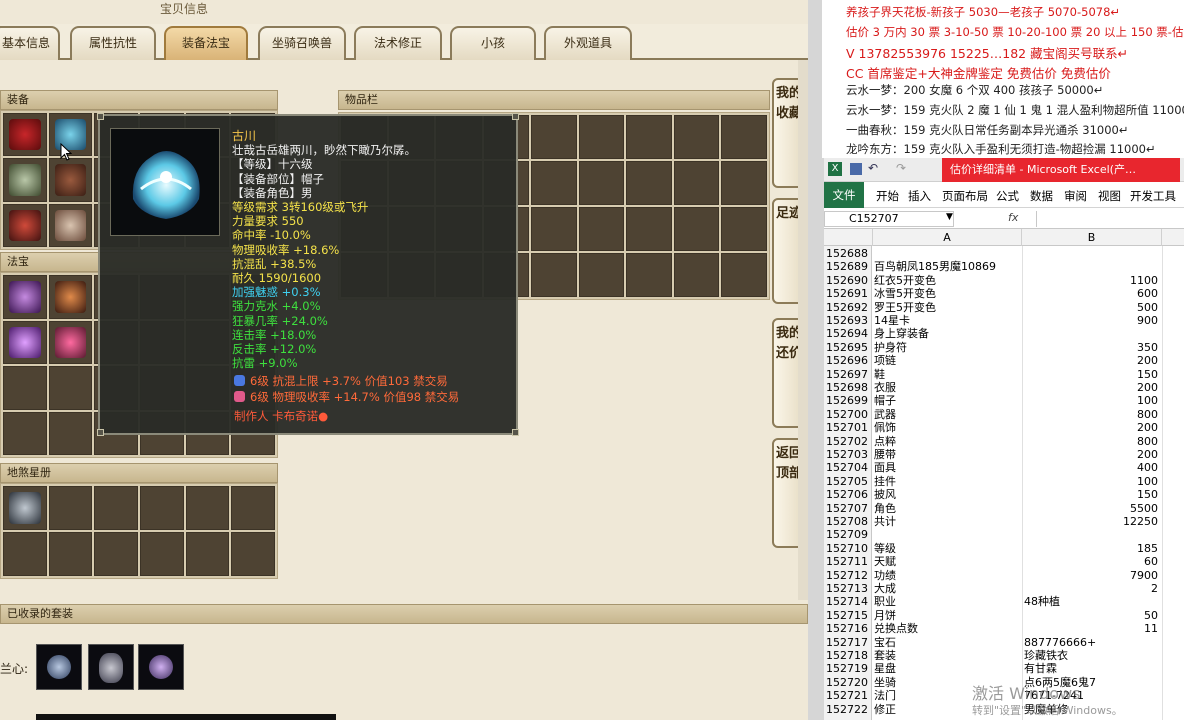 Image resolution: width=1184 pixels, height=720 pixels. I want to click on tab-spells: 法术修正, so click(398, 43).